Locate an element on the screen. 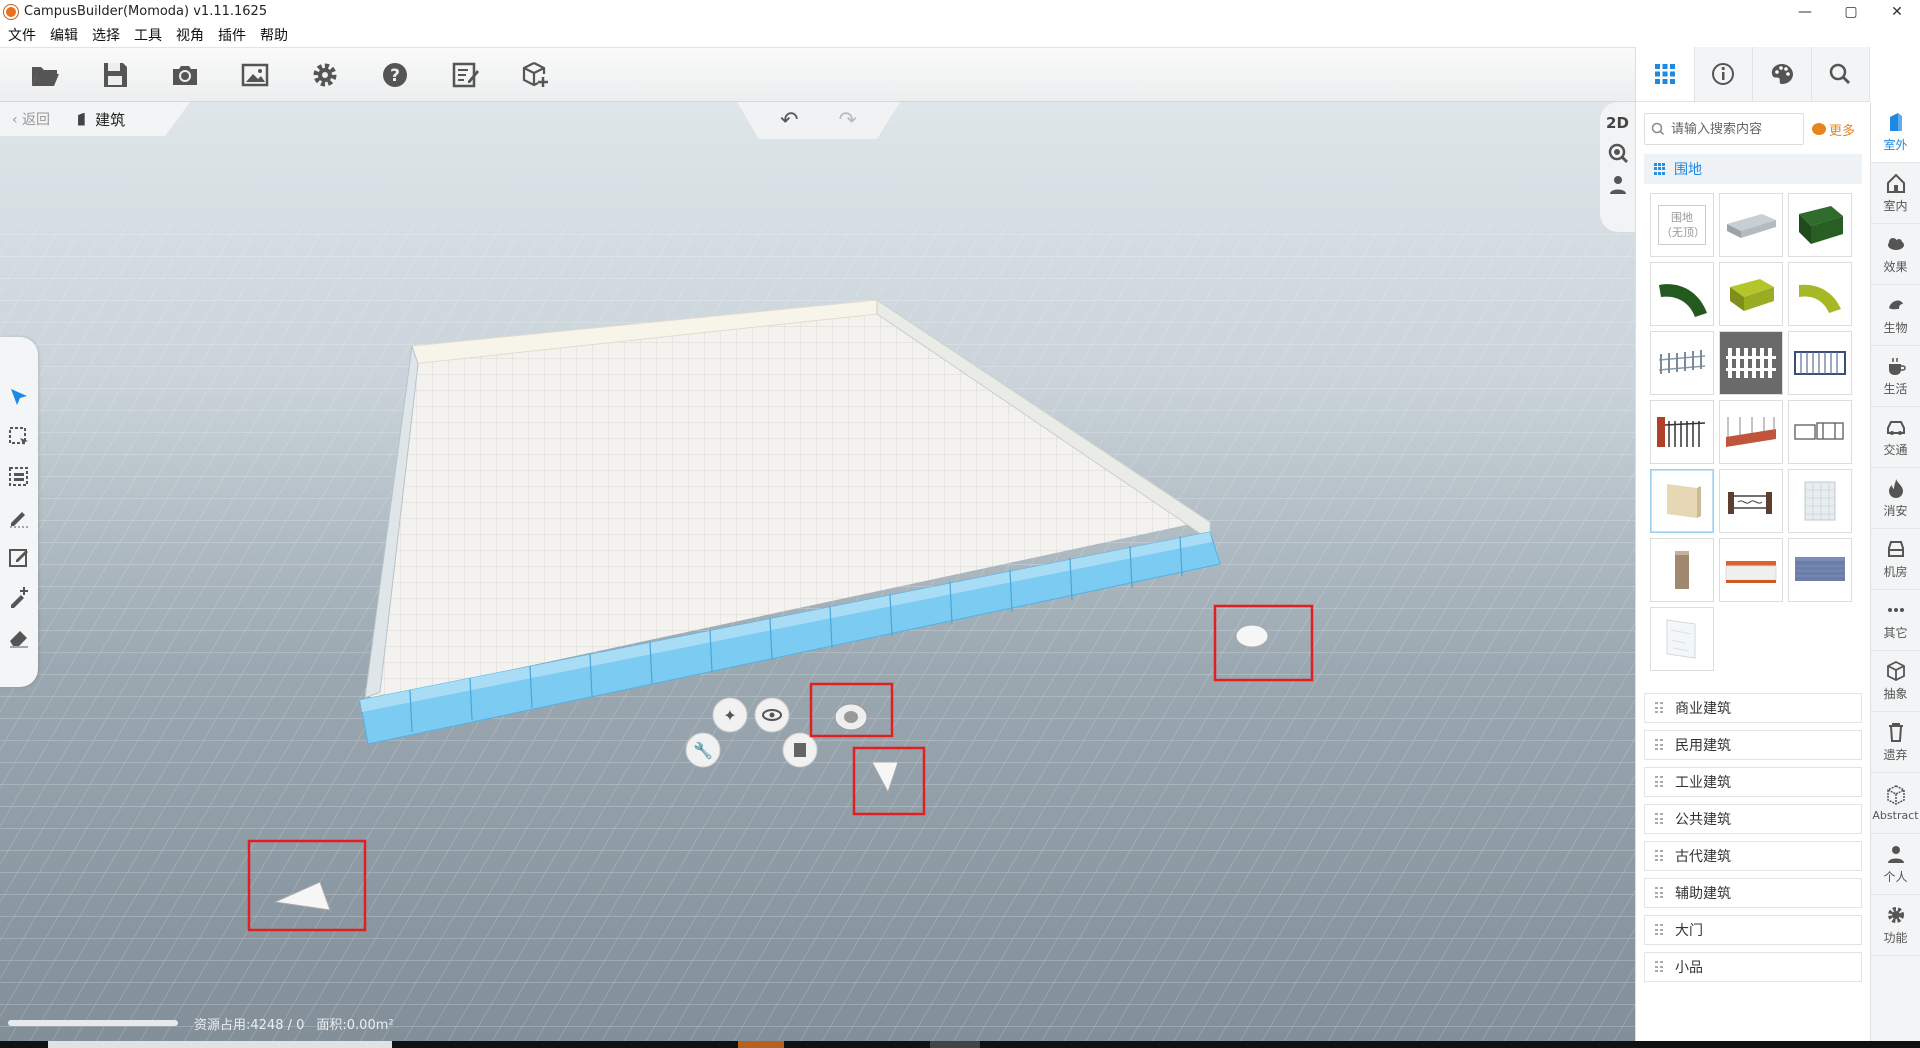 The width and height of the screenshot is (1920, 1048). box-select-tool is located at coordinates (19, 437).